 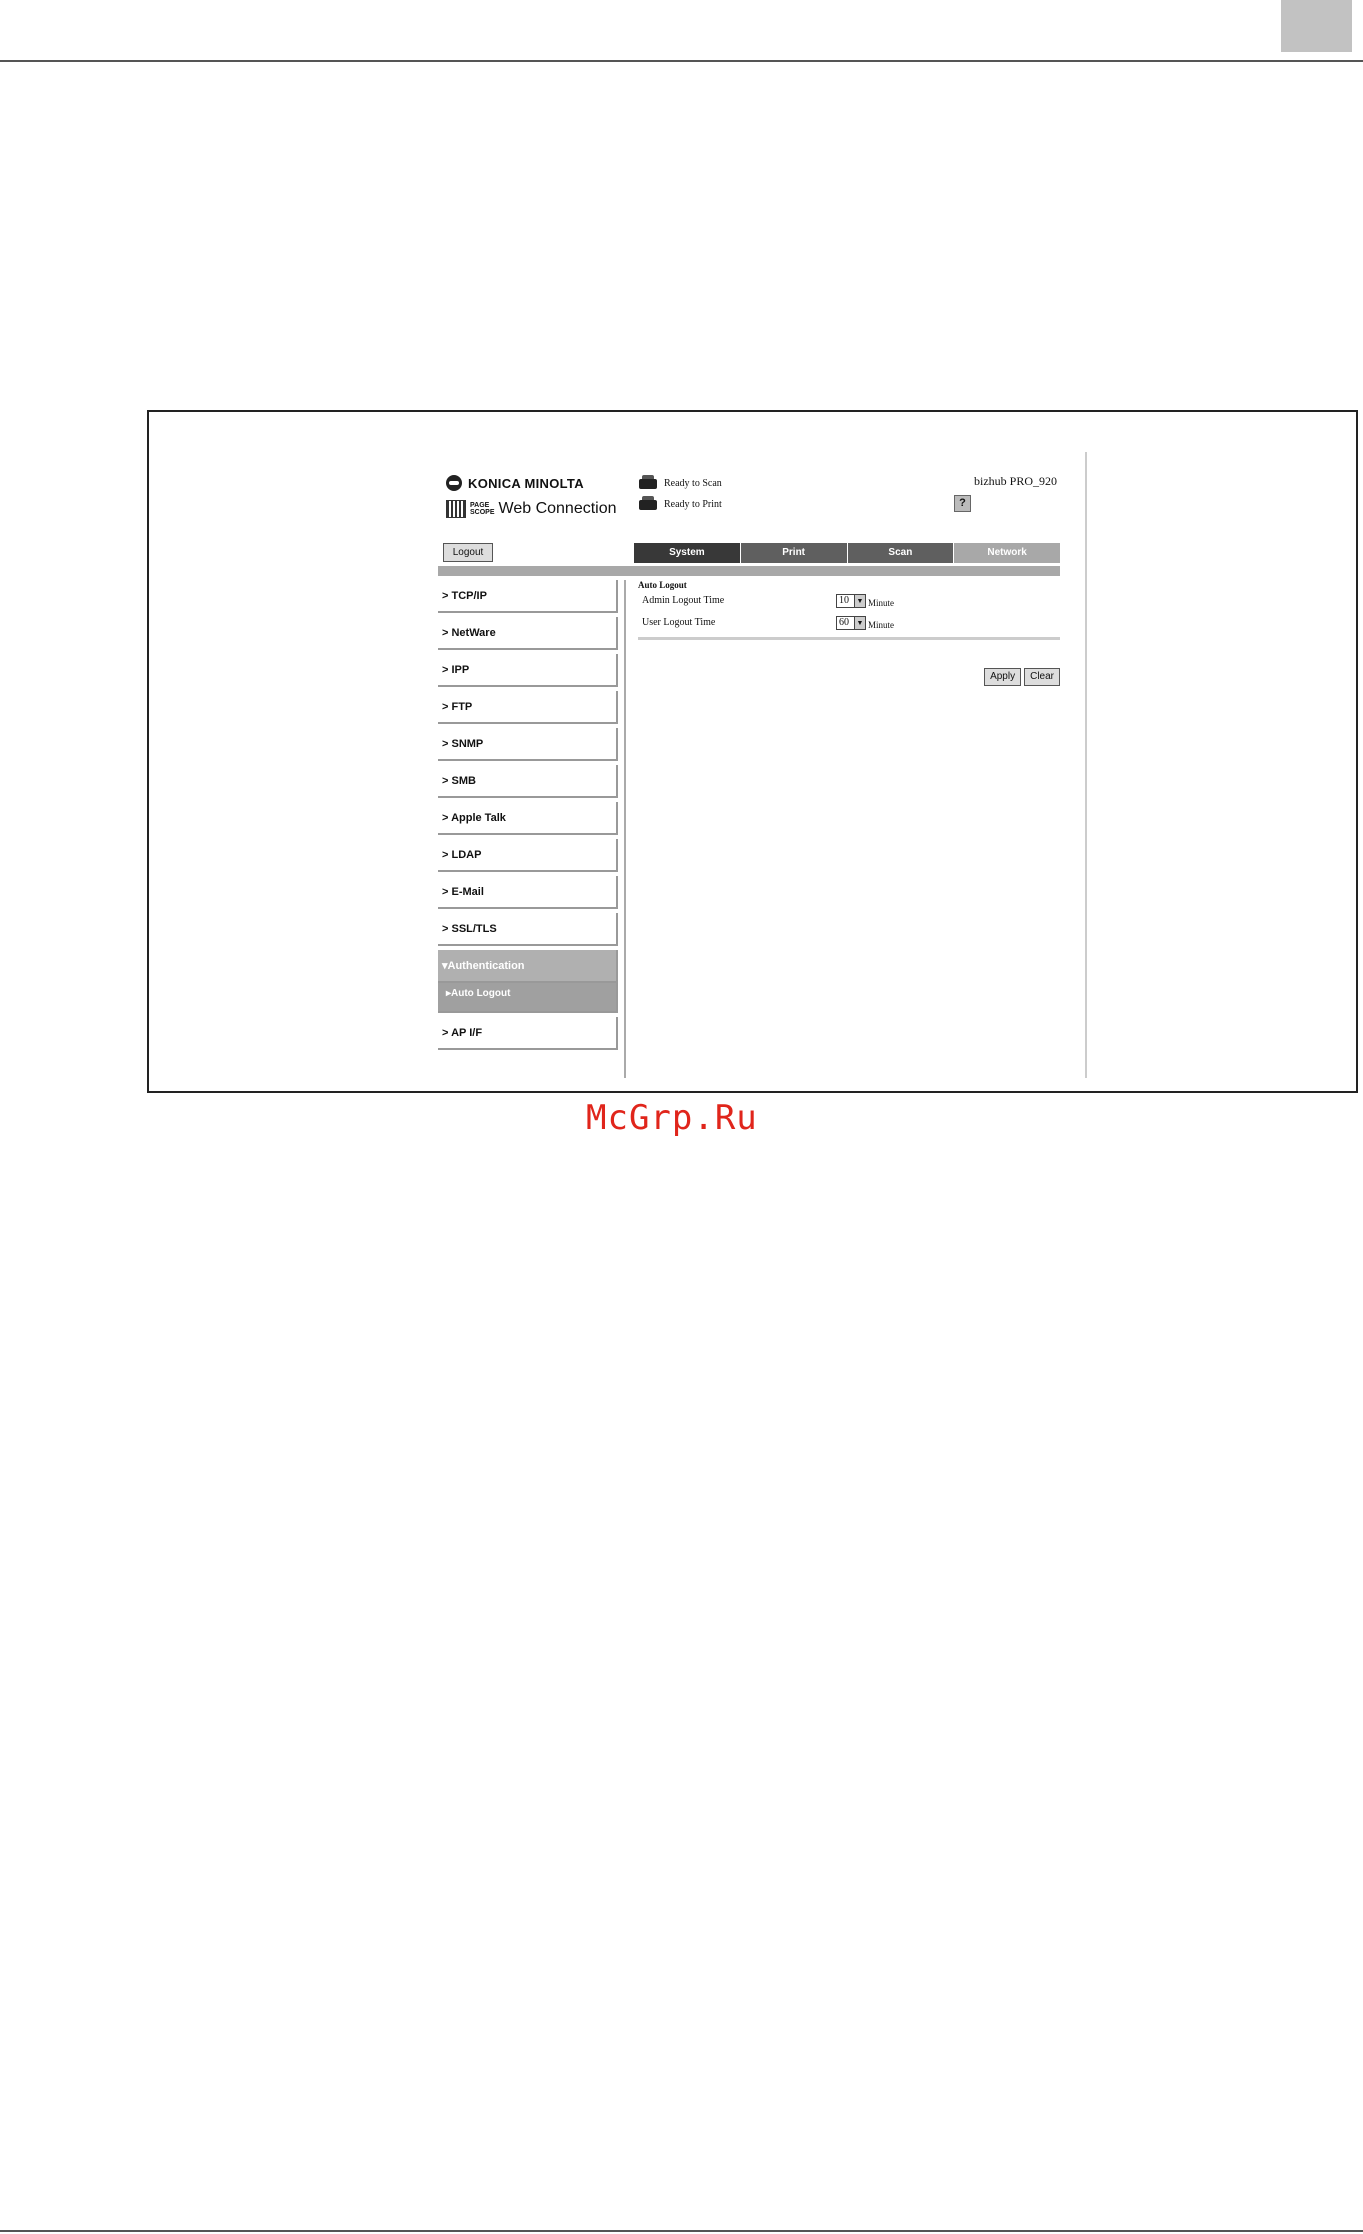 I want to click on sidebar-item-ap-if: > AP I/F, so click(x=528, y=1033).